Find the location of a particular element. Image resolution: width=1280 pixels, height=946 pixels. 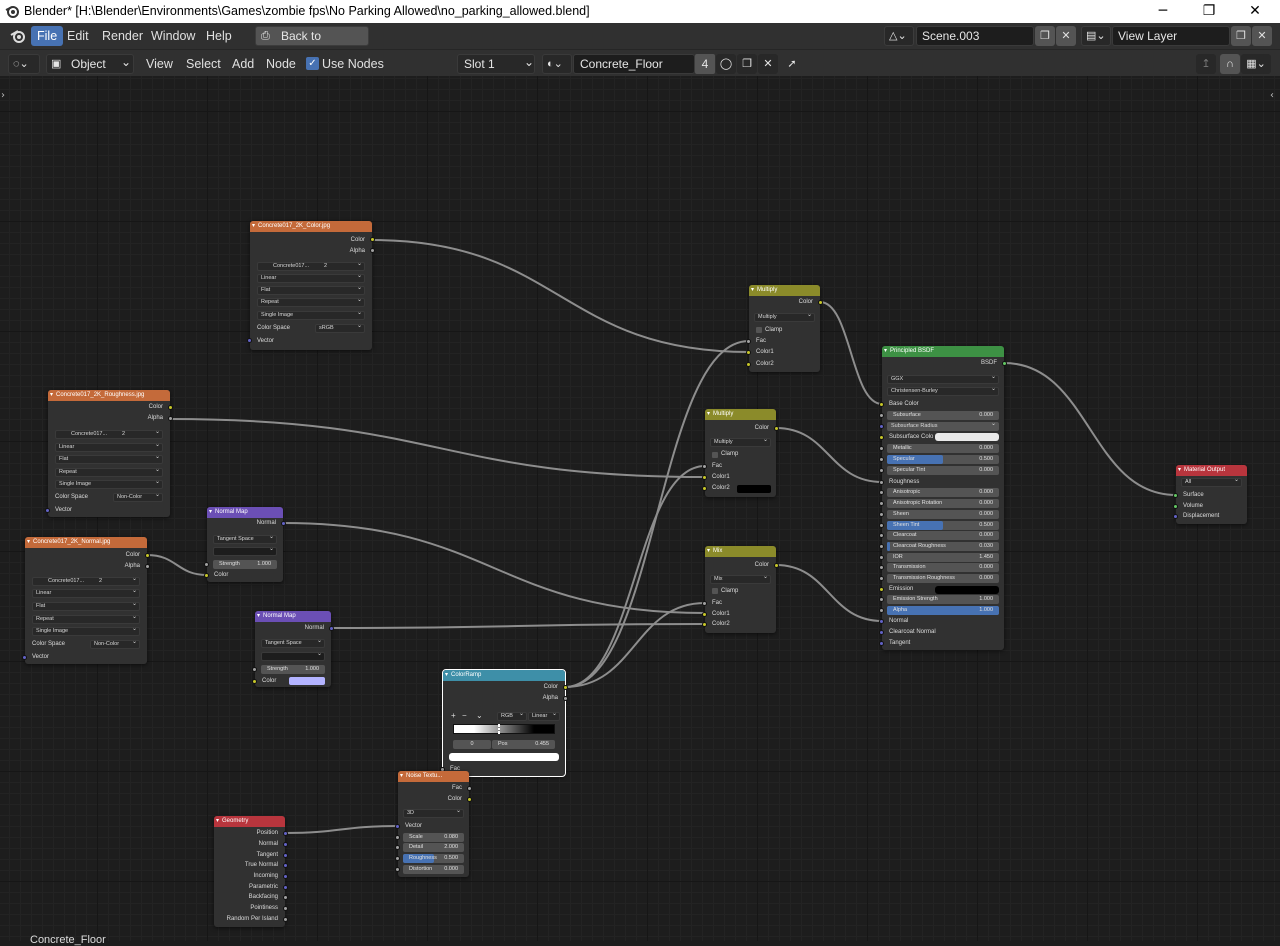

add-stop-icon: + is located at coordinates (453, 716).